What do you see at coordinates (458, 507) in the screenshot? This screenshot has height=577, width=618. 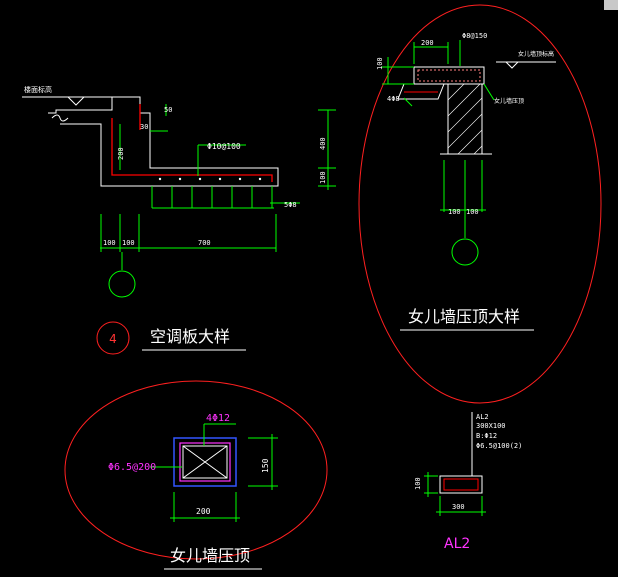 I see `al2-width-dim: 300` at bounding box center [458, 507].